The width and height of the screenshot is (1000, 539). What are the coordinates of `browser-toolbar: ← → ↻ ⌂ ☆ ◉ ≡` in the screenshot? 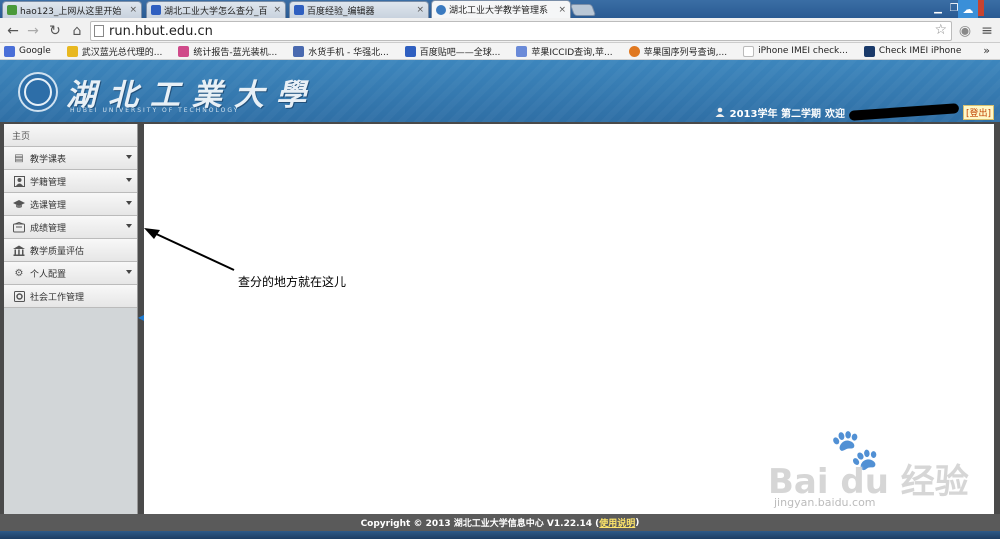 It's located at (500, 30).